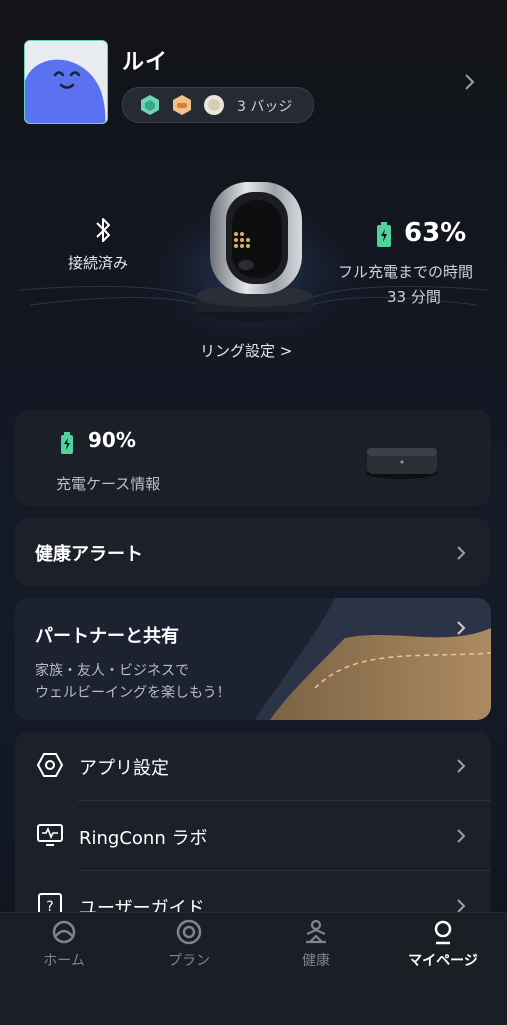  What do you see at coordinates (112, 671) in the screenshot?
I see `partner-share-desc-line1: 家族・友人・ビジネスで` at bounding box center [112, 671].